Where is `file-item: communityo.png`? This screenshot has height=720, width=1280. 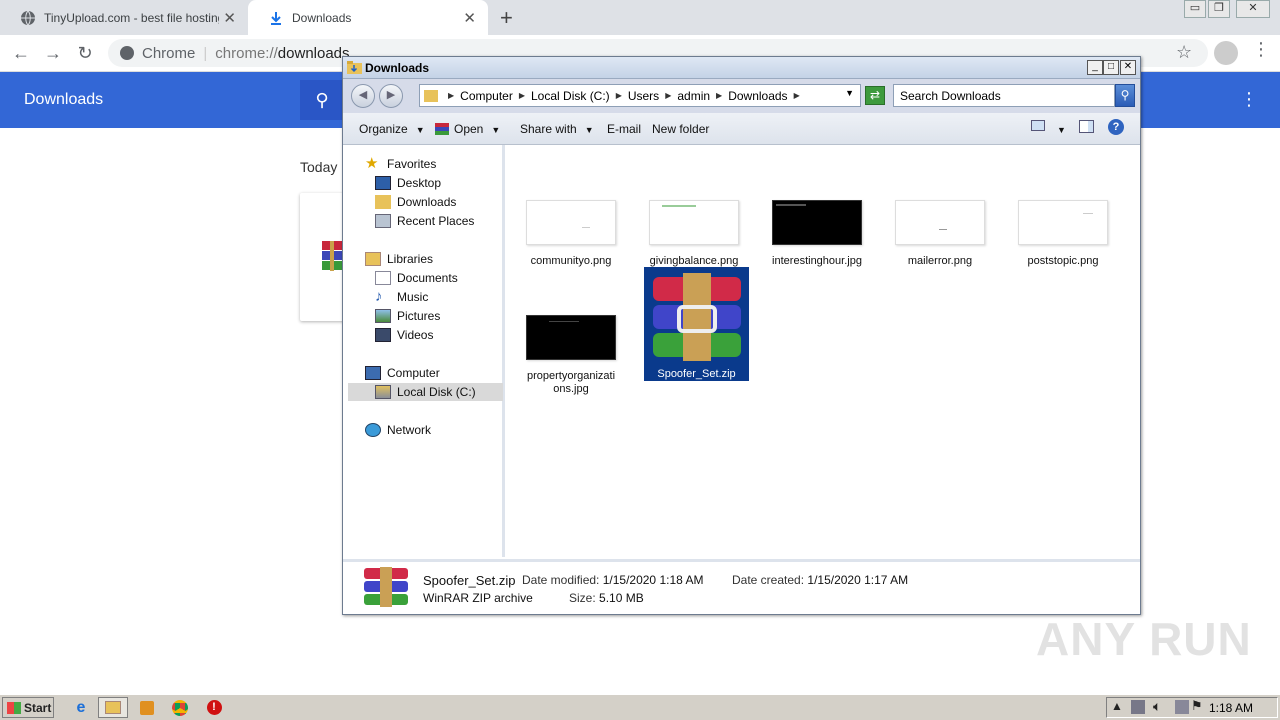
file-item: communityo.png is located at coordinates (571, 234).